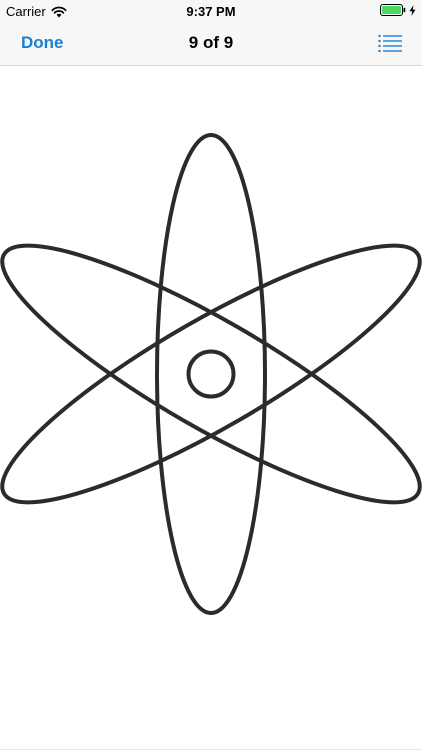  I want to click on status-time: 9:37 PM, so click(211, 11).